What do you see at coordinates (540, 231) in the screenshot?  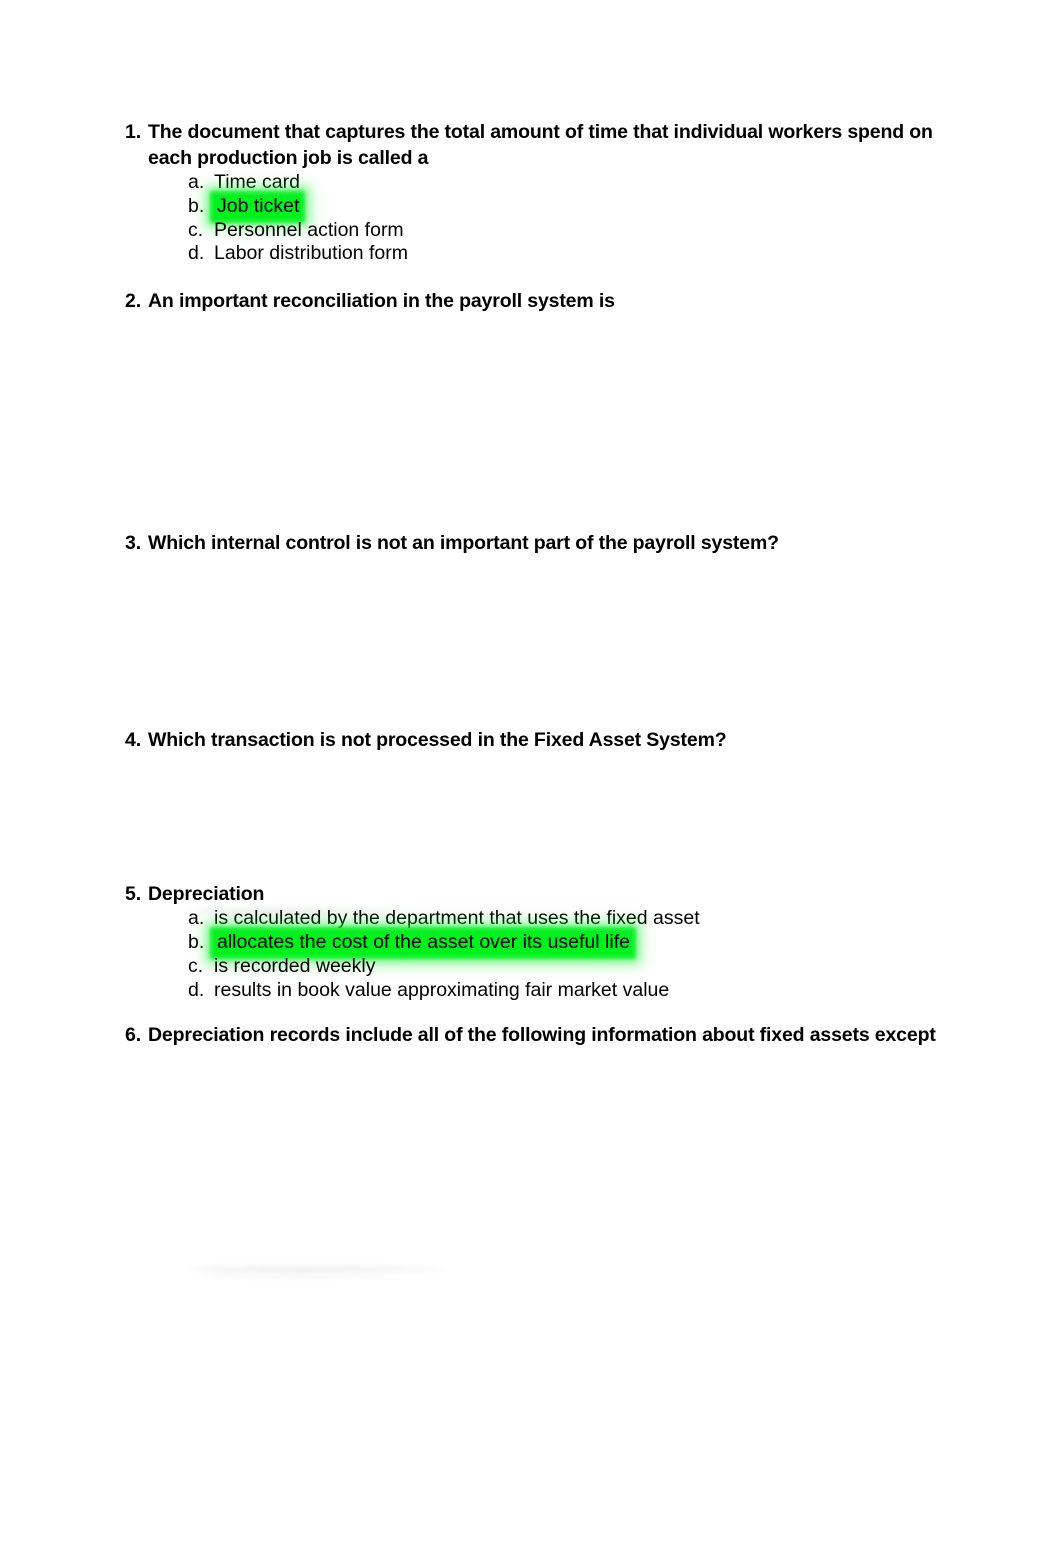 I see `option-row: c. Personnel action form` at bounding box center [540, 231].